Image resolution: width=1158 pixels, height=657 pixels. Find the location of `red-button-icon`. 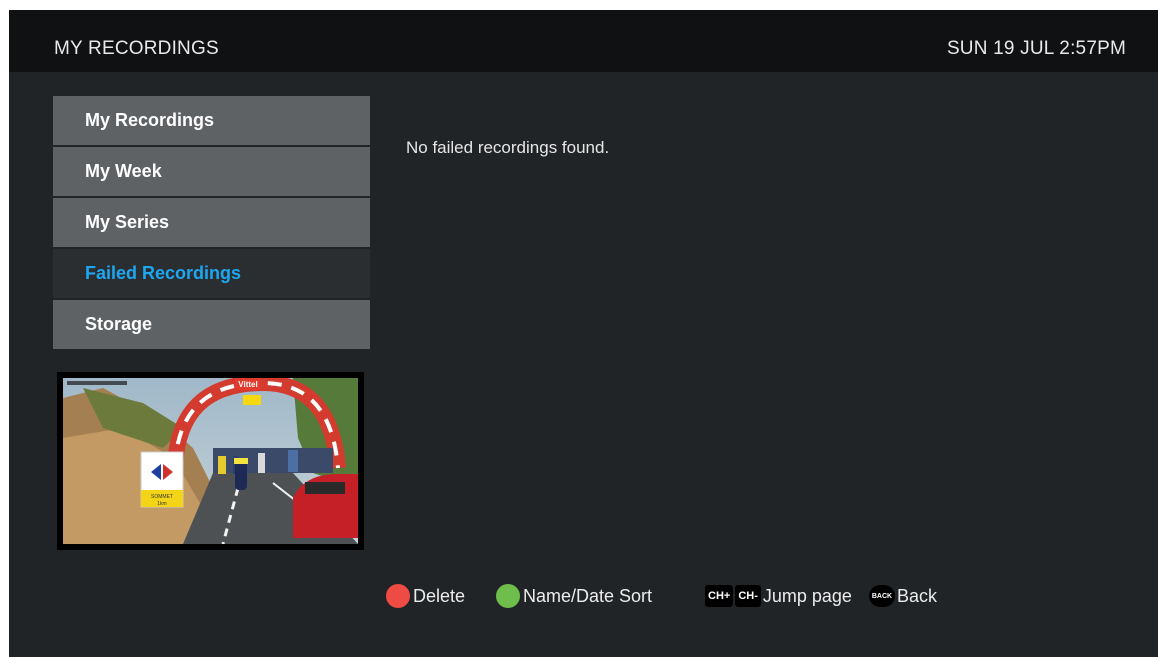

red-button-icon is located at coordinates (398, 596).